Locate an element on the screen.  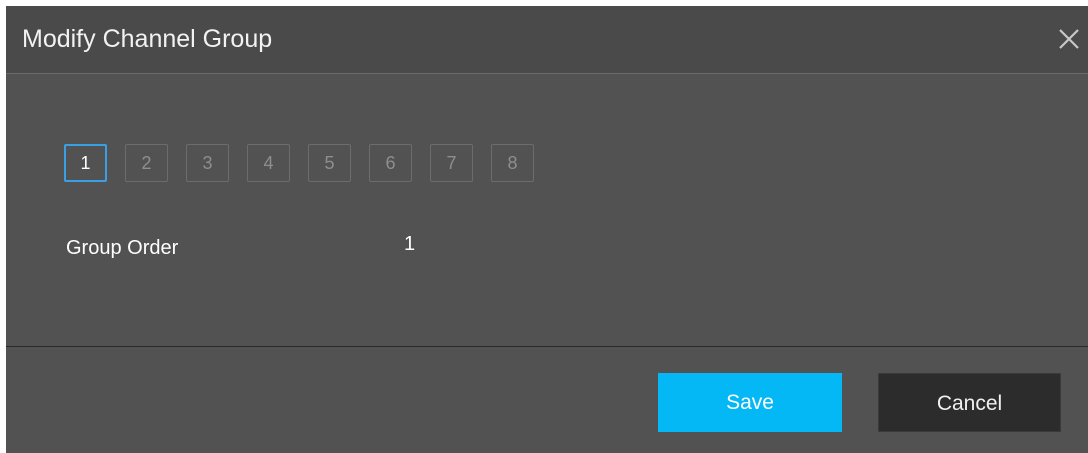
cancel-button: Cancel is located at coordinates (969, 402).